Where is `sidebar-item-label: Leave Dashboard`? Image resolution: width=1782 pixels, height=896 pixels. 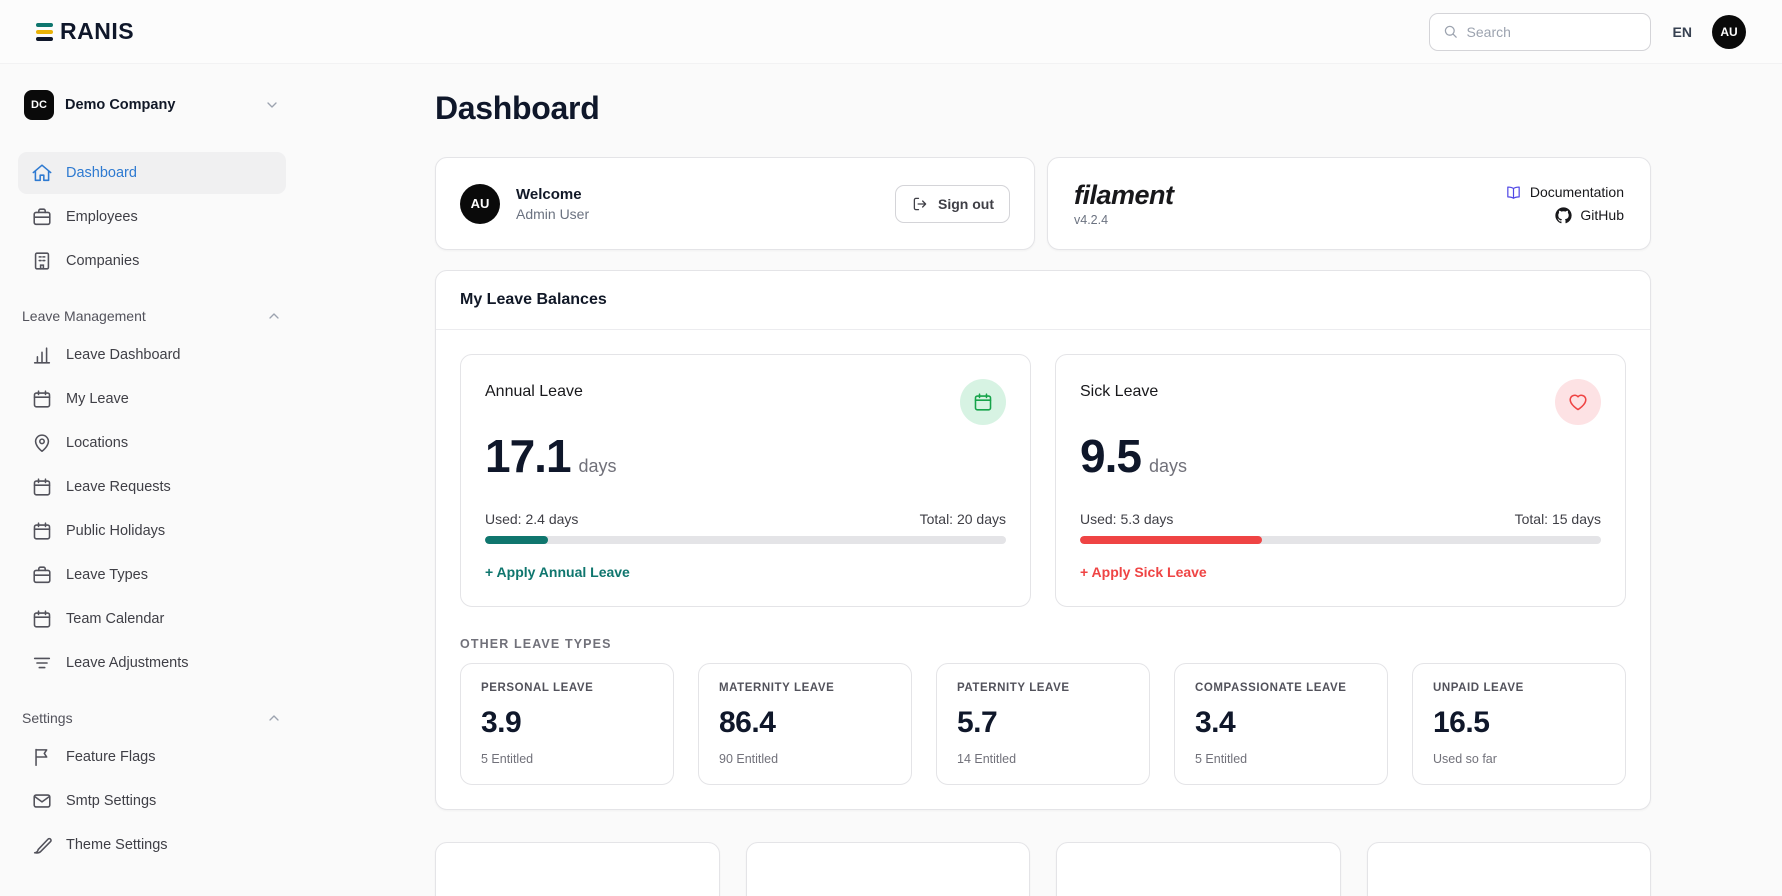 sidebar-item-label: Leave Dashboard is located at coordinates (123, 355).